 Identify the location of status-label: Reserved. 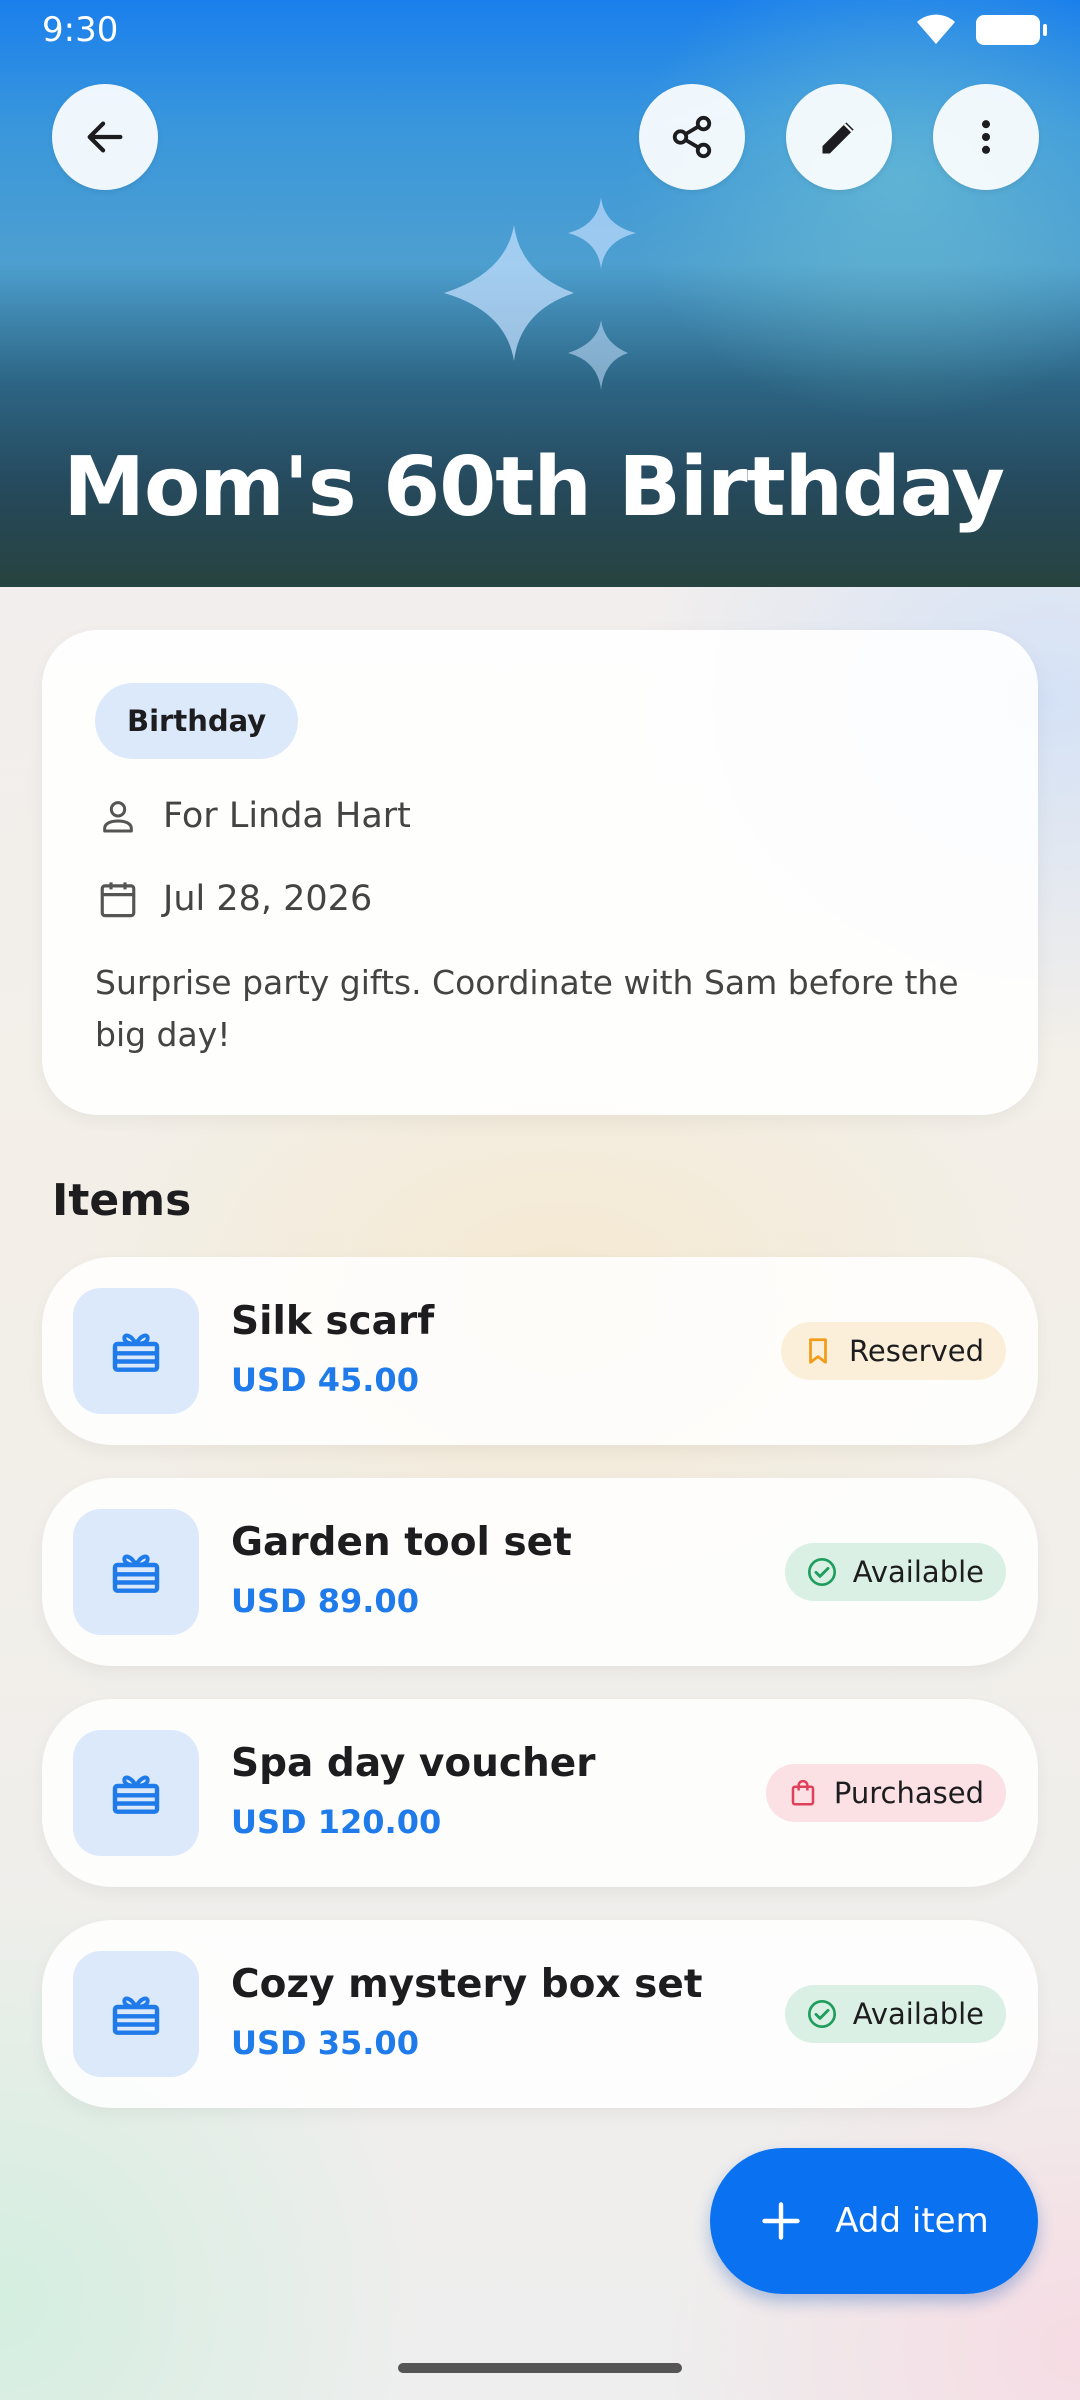
(916, 1351).